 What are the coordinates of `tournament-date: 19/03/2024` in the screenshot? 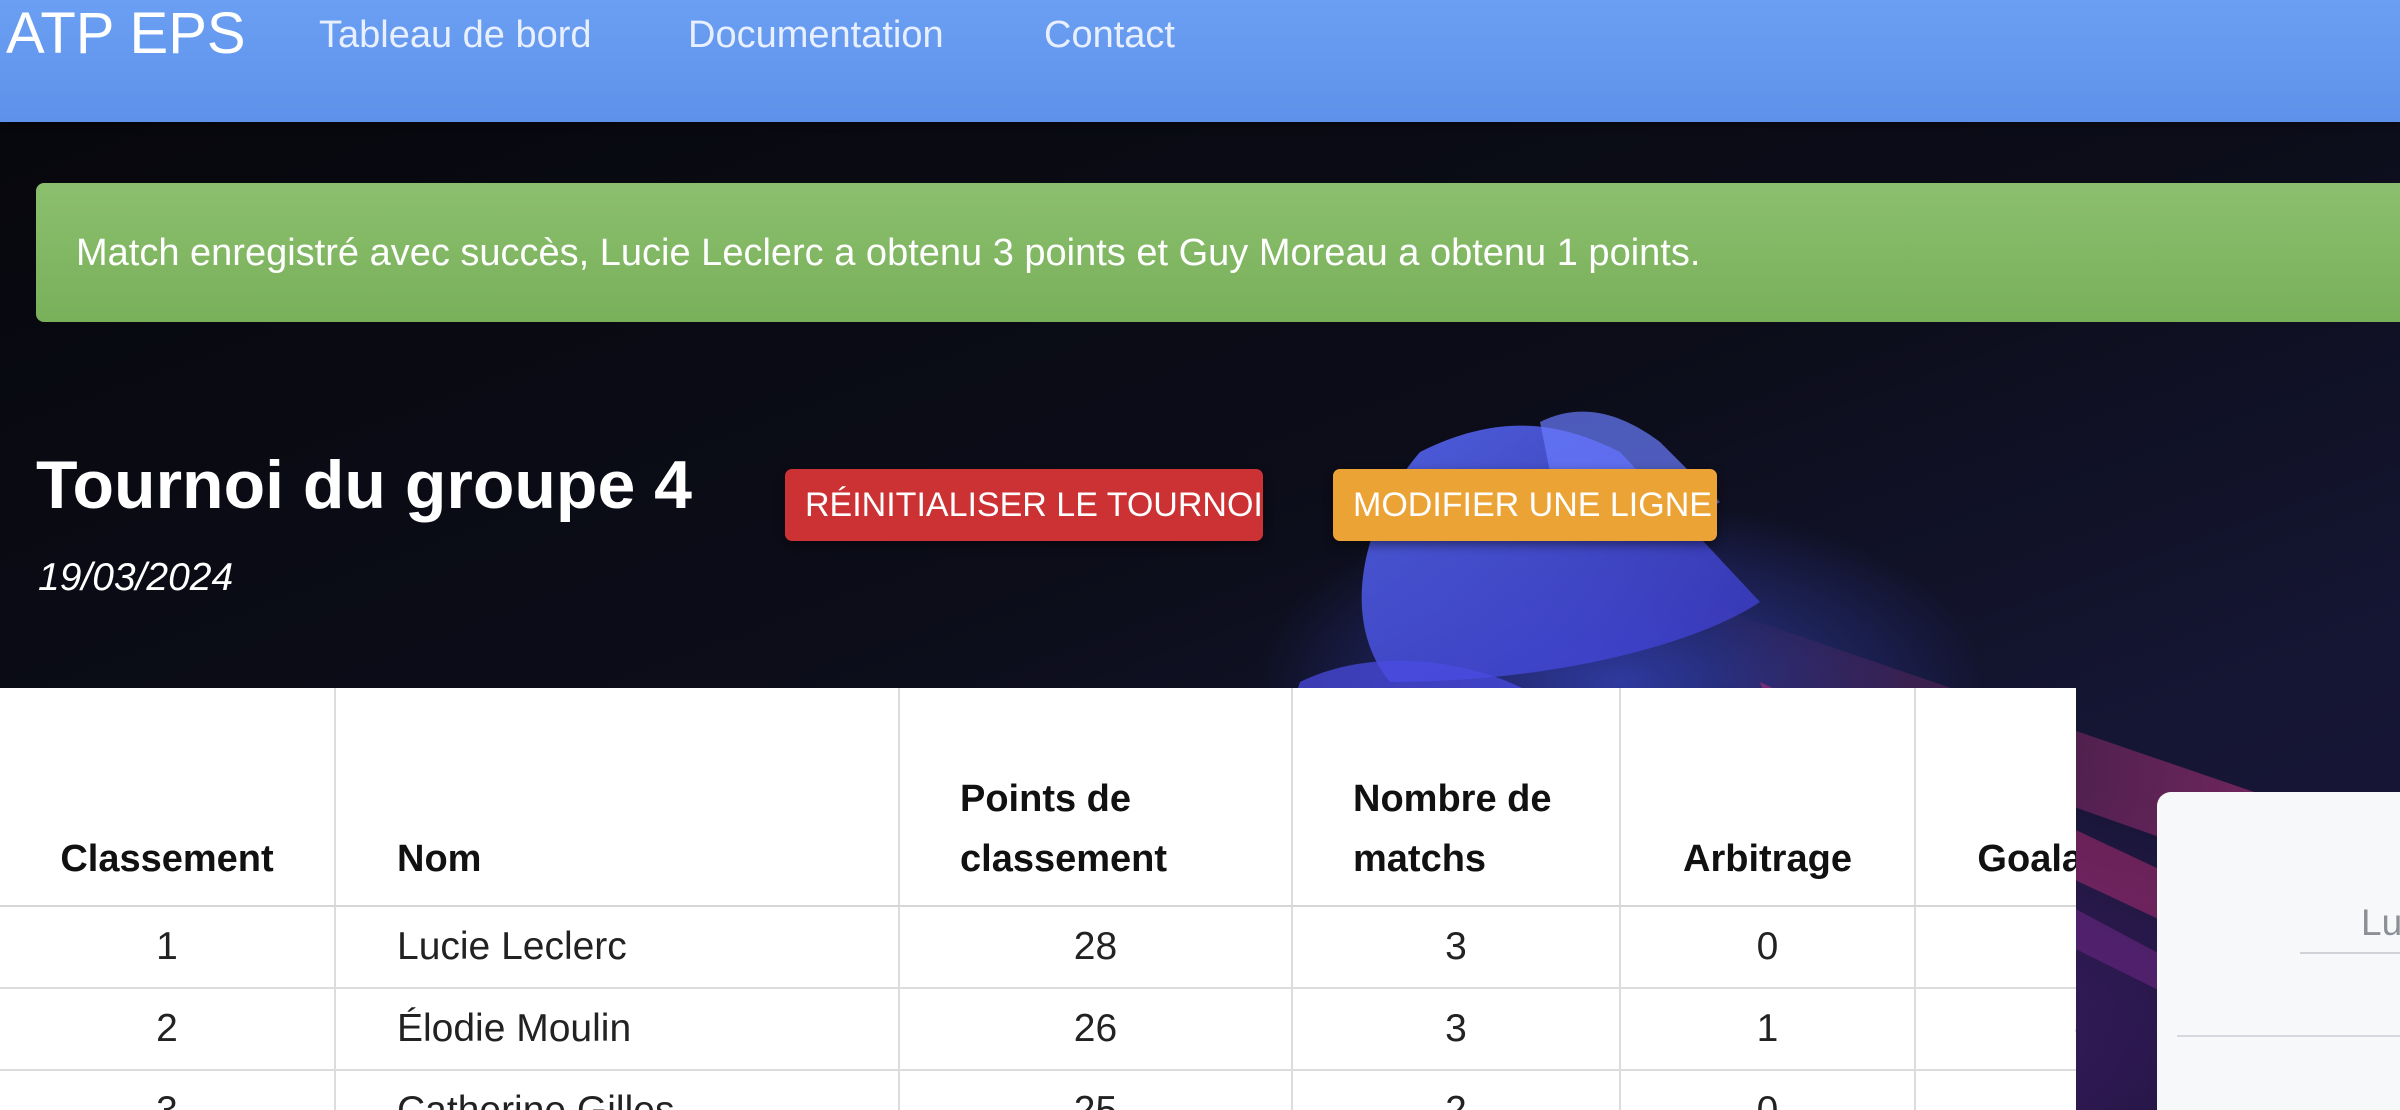 It's located at (136, 577).